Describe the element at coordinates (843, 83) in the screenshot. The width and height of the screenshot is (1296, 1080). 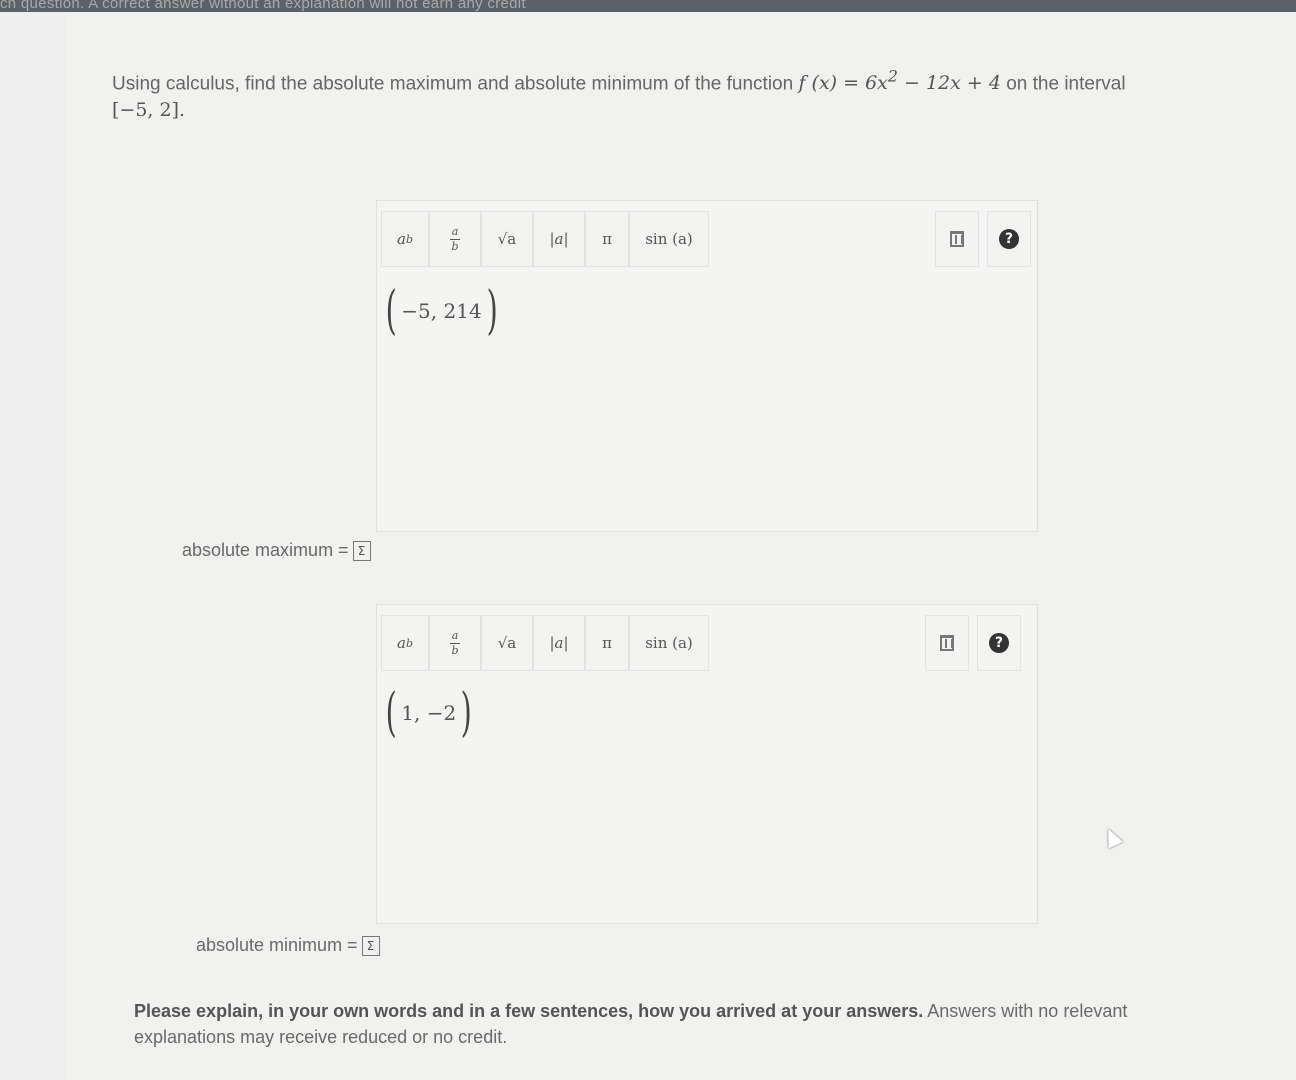
I see `function-main: f (x) = 6x` at that location.